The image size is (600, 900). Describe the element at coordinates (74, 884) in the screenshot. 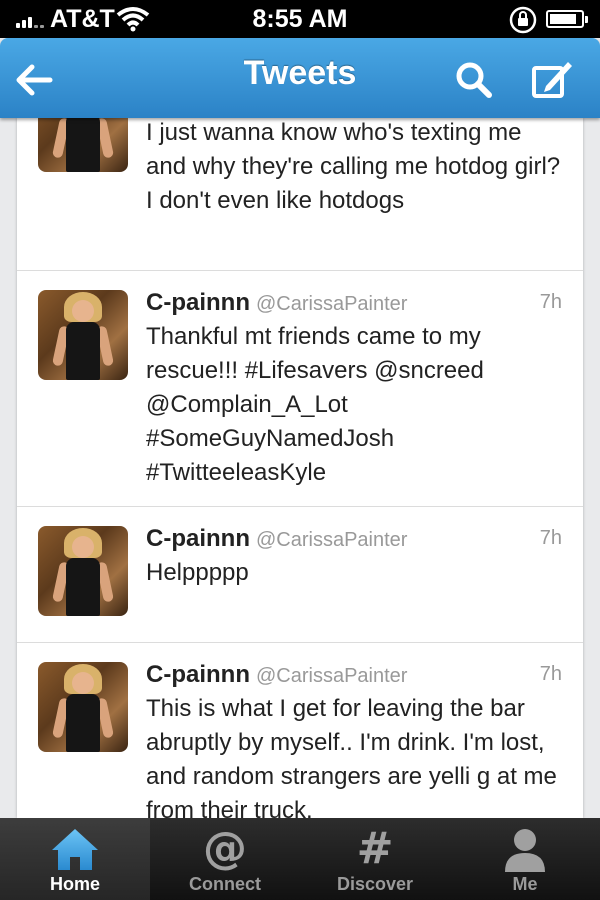

I see `tab-label: Home` at that location.